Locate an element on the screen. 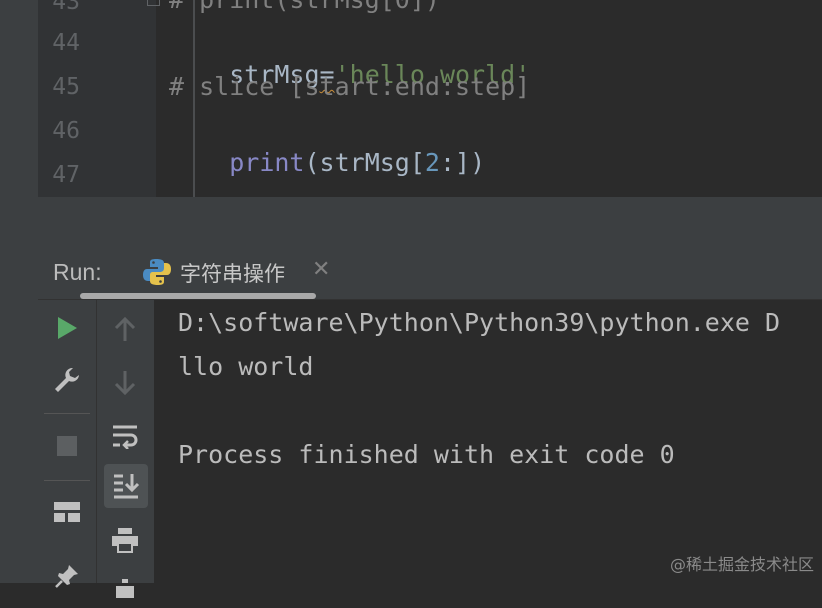 The height and width of the screenshot is (608, 822). layout-icon is located at coordinates (67, 512).